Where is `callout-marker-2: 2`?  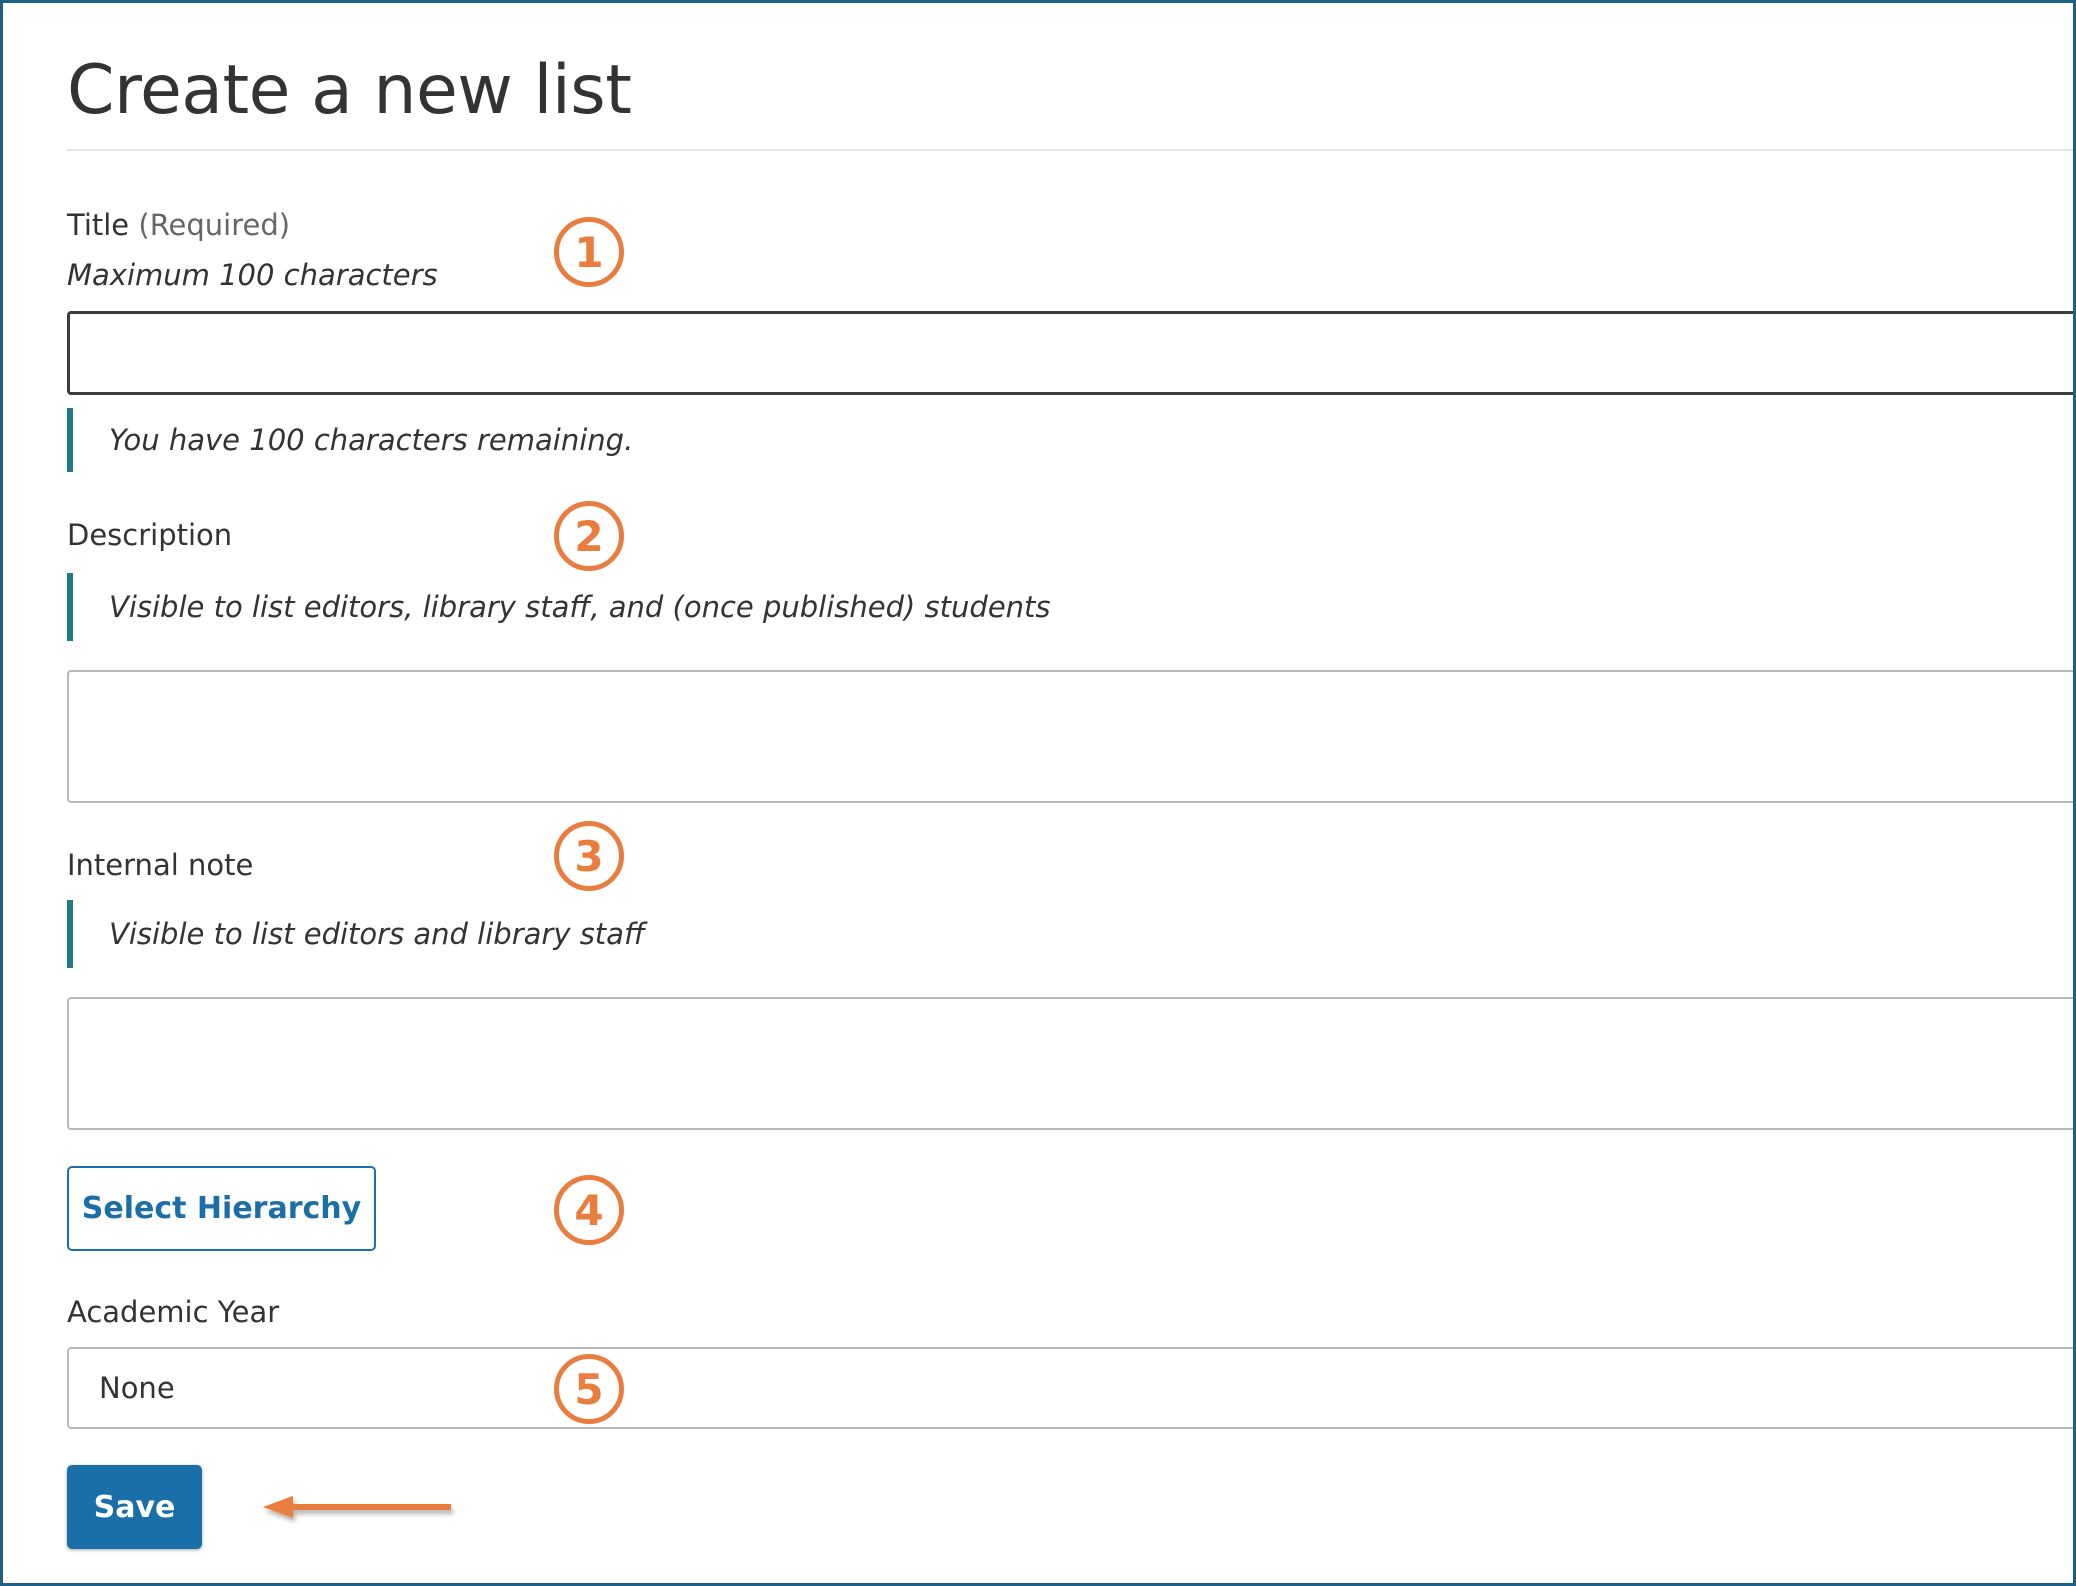
callout-marker-2: 2 is located at coordinates (589, 536).